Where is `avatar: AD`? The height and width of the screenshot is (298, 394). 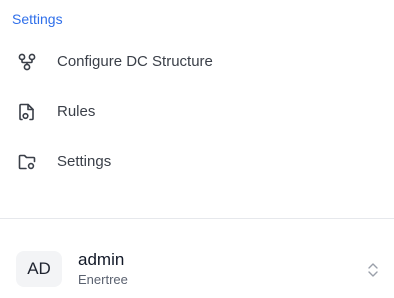 avatar: AD is located at coordinates (39, 269).